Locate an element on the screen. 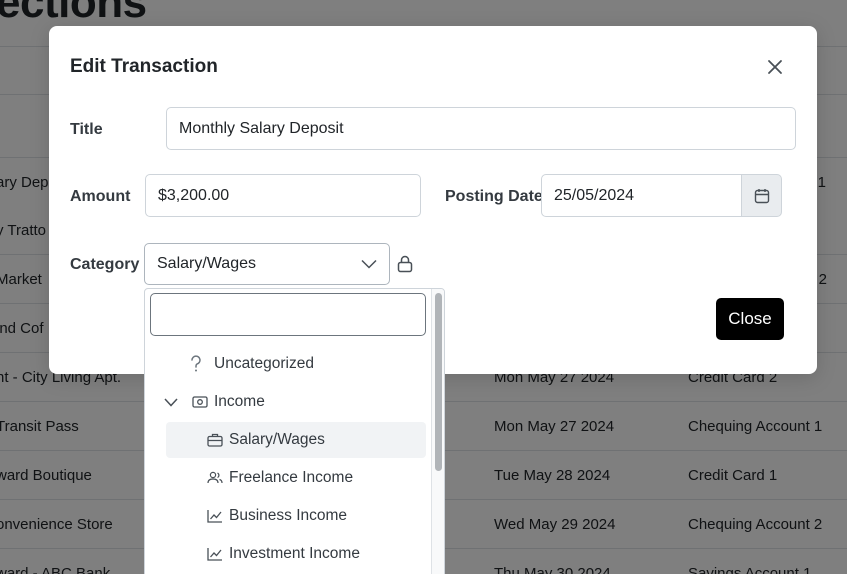 The height and width of the screenshot is (574, 847). modal-title: Edit Transaction is located at coordinates (144, 66).